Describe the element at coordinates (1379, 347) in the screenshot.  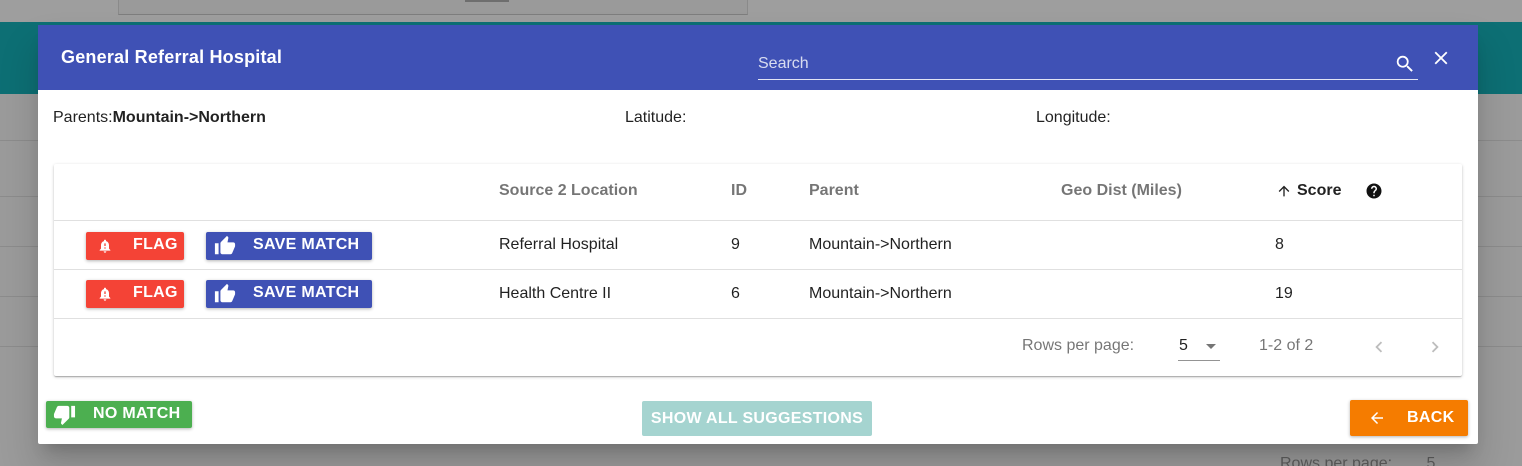
I see `chevron-left-icon` at that location.